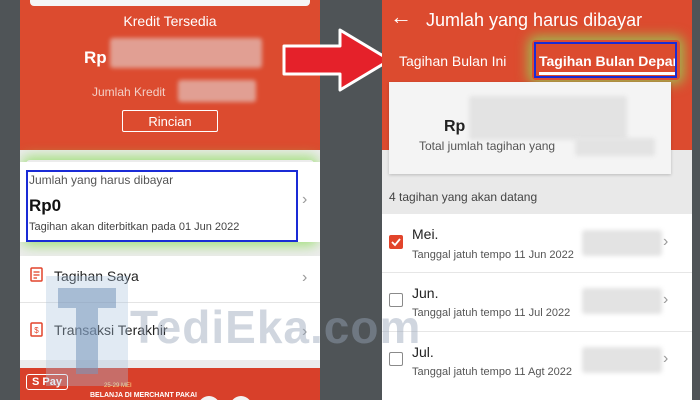  I want to click on bills-header: 4 tagihan yang akan datang, so click(463, 197).